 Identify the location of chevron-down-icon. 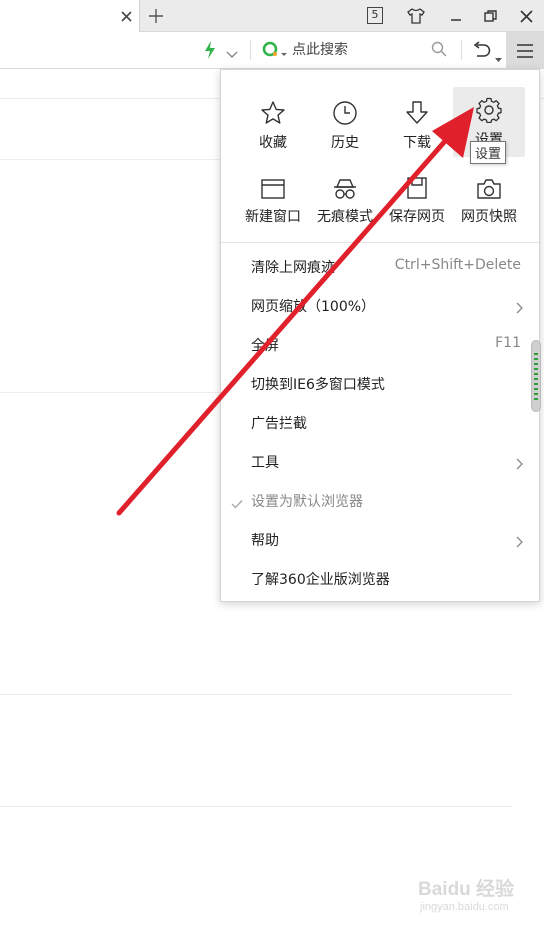
(232, 53).